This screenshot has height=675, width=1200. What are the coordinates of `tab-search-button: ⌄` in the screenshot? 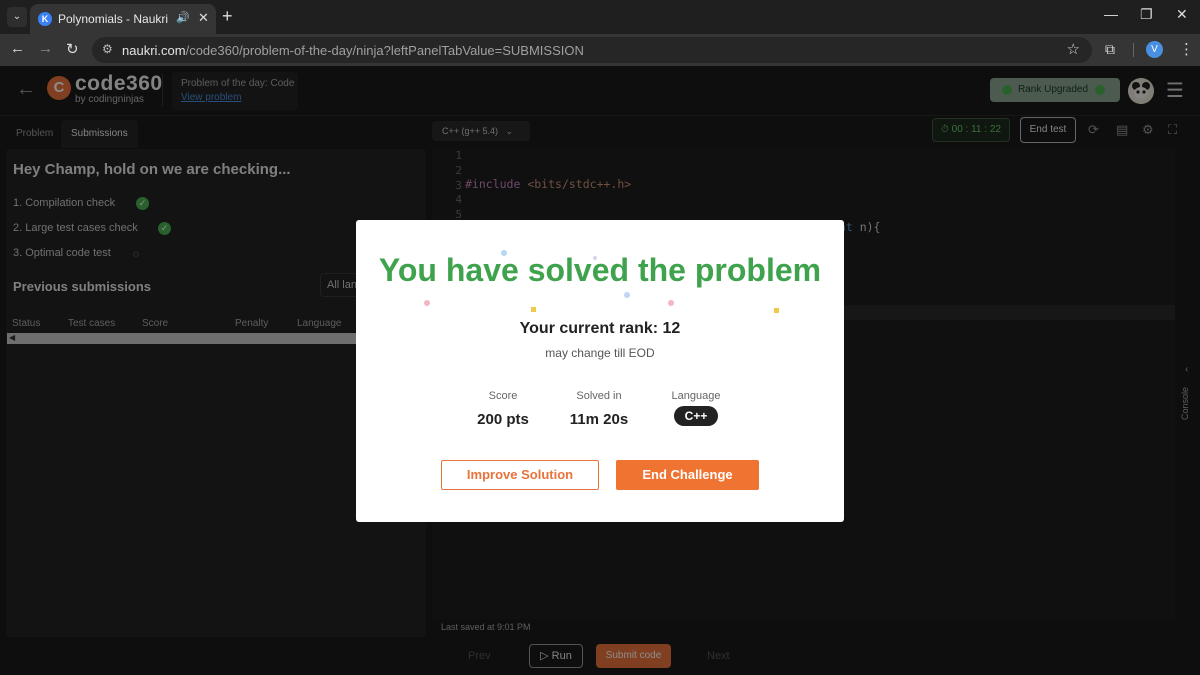 It's located at (17, 17).